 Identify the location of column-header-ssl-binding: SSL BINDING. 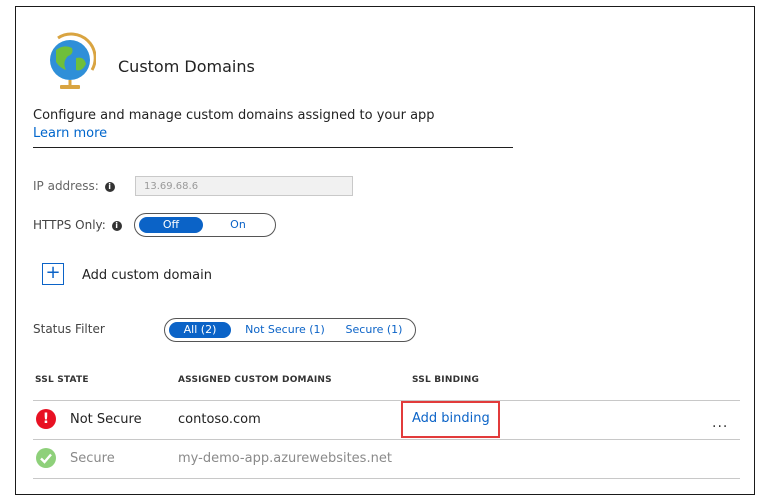
(446, 380).